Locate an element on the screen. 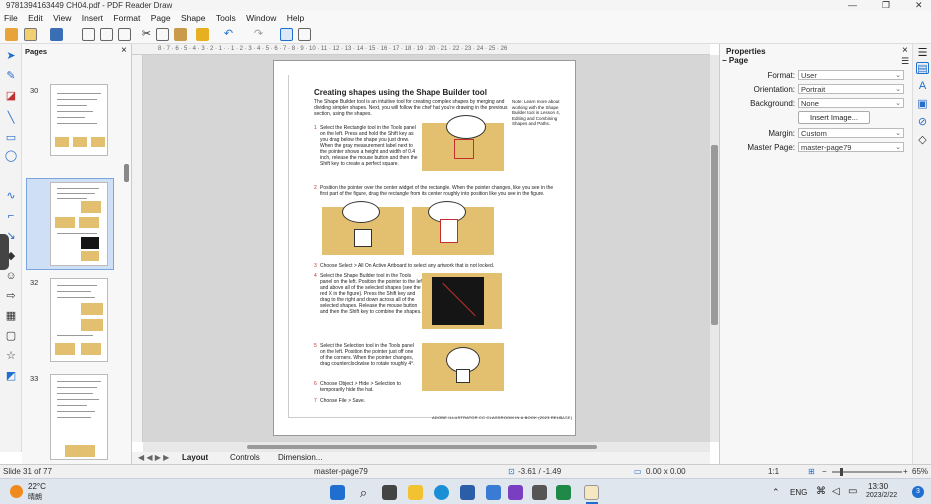 Image resolution: width=931 pixels, height=504 pixels. menu-tools: Tools is located at coordinates (226, 18).